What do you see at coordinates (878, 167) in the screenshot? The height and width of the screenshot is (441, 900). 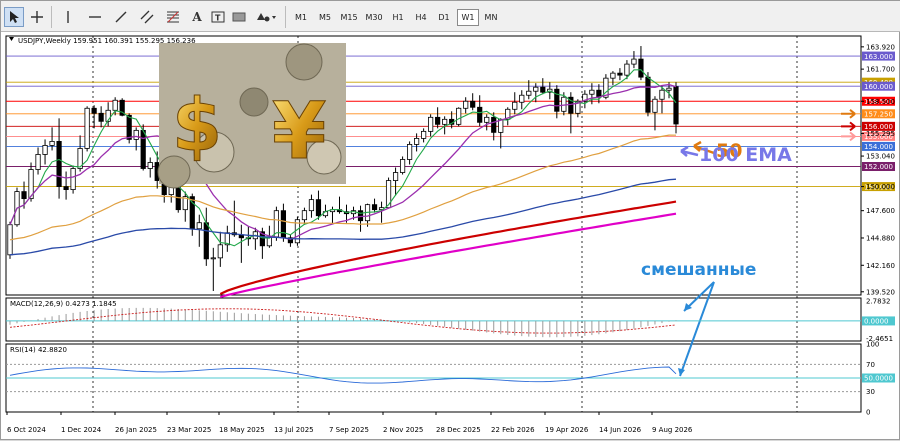 I see `price-level-tag-label: 152.000` at bounding box center [878, 167].